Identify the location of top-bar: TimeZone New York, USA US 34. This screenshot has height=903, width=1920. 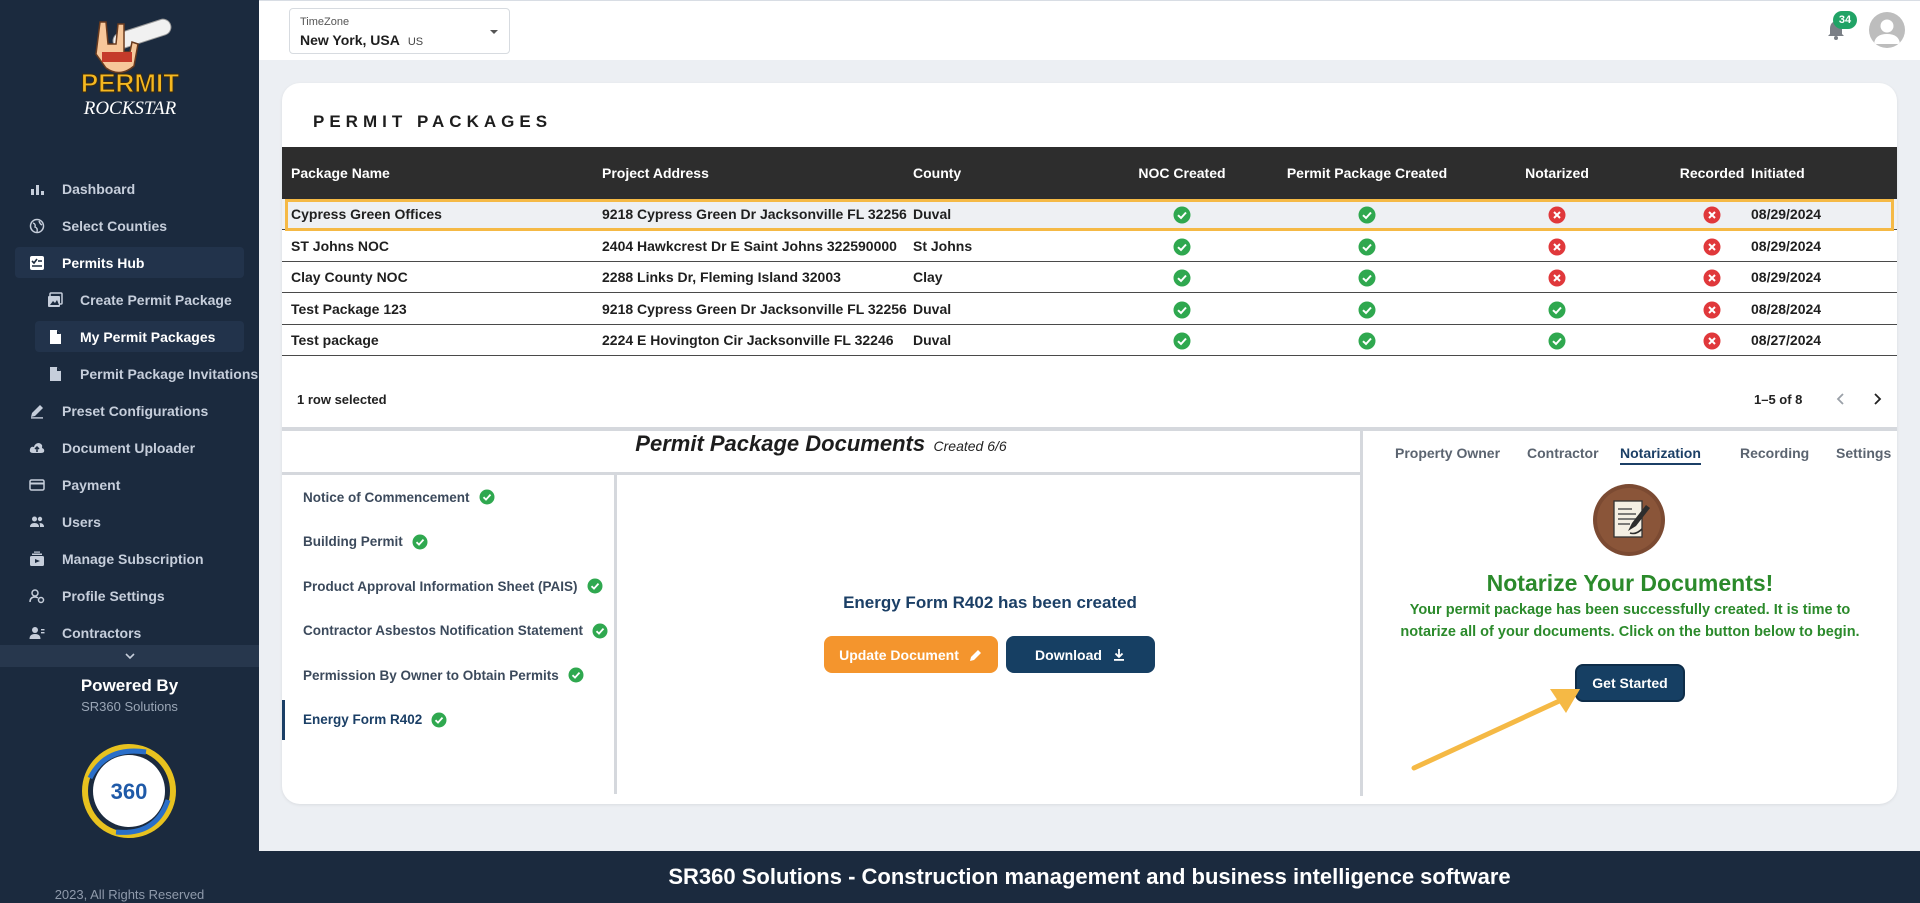
(1089, 30).